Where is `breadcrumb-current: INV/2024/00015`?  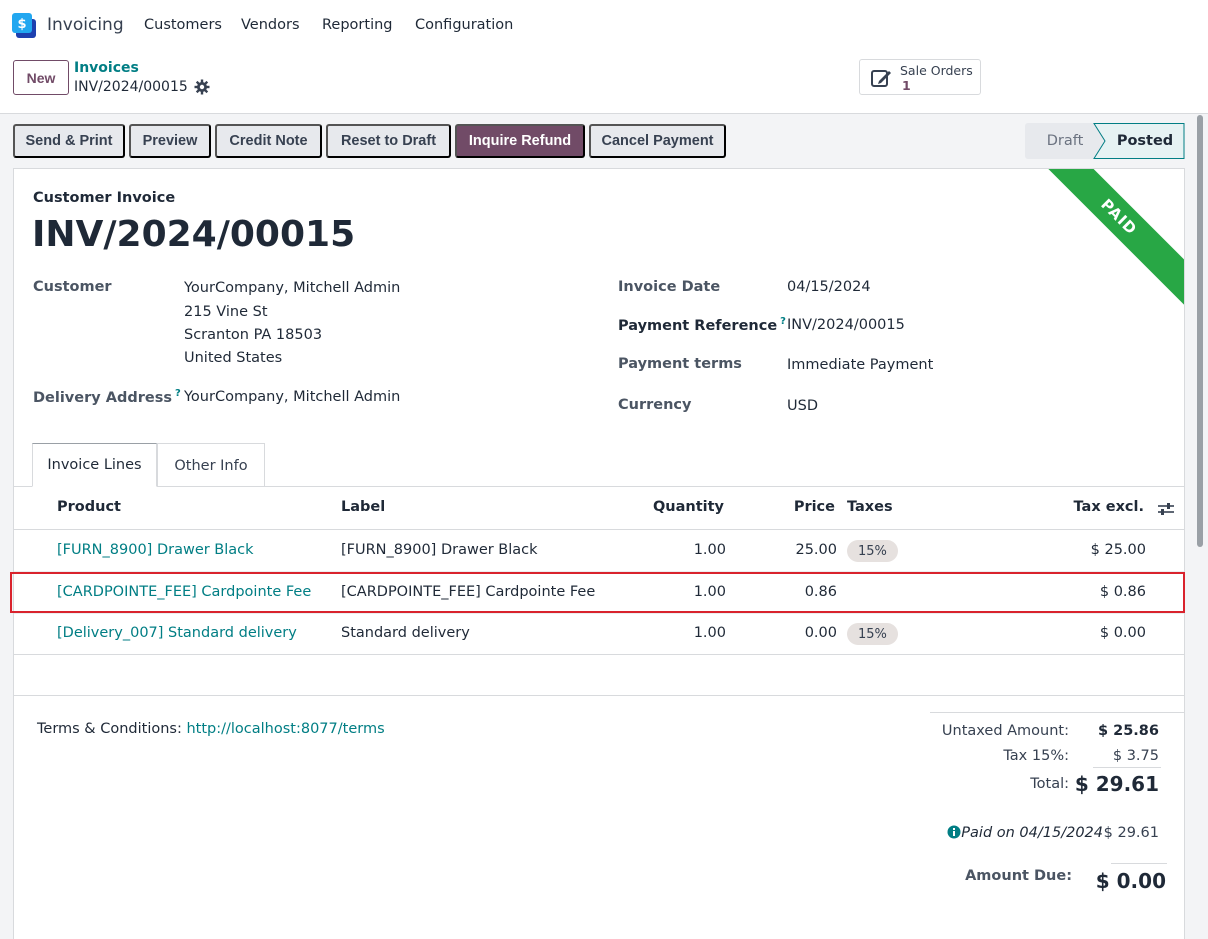 breadcrumb-current: INV/2024/00015 is located at coordinates (131, 87).